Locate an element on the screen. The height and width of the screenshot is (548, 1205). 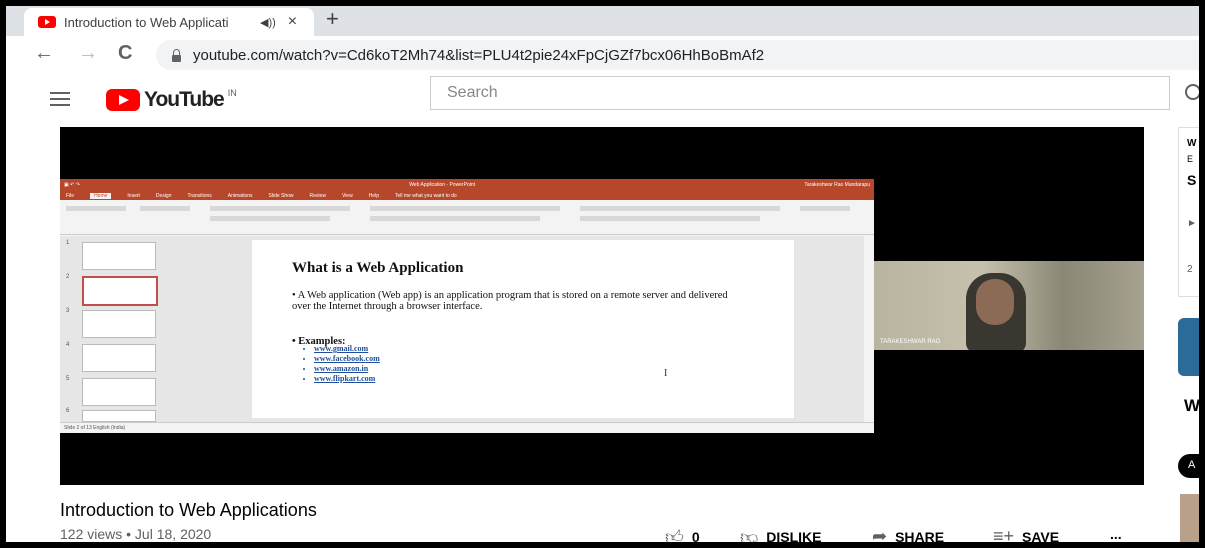
video-meta: 122 views • Jul 18, 2020 is located at coordinates (136, 534).